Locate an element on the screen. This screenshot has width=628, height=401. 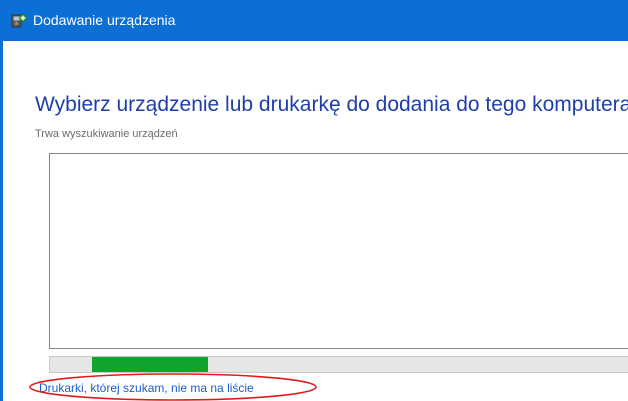
title-bar: Dodawanie urządzenia is located at coordinates (314, 20).